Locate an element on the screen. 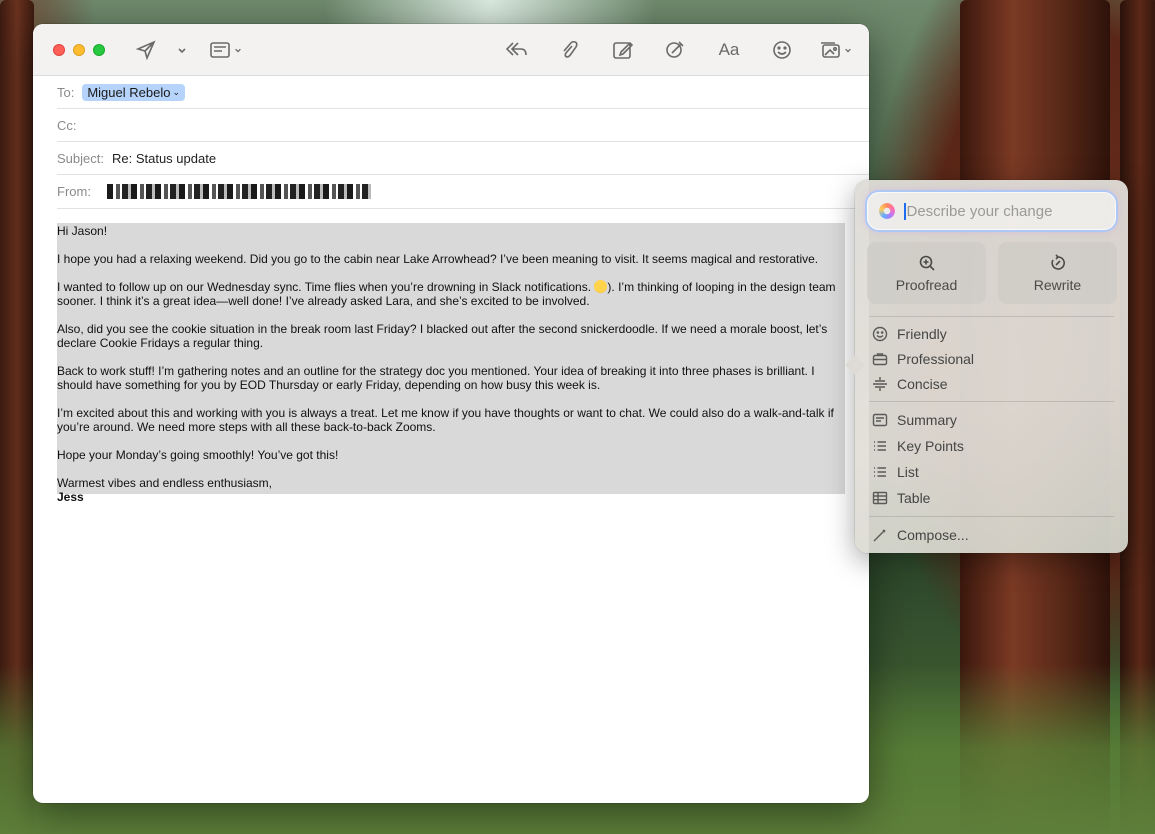  summary-option: Summary is located at coordinates (994, 420).